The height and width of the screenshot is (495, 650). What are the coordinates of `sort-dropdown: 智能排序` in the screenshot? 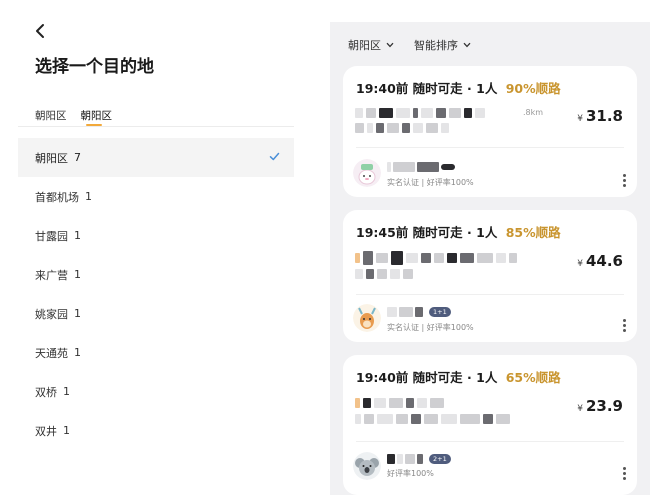 It's located at (442, 45).